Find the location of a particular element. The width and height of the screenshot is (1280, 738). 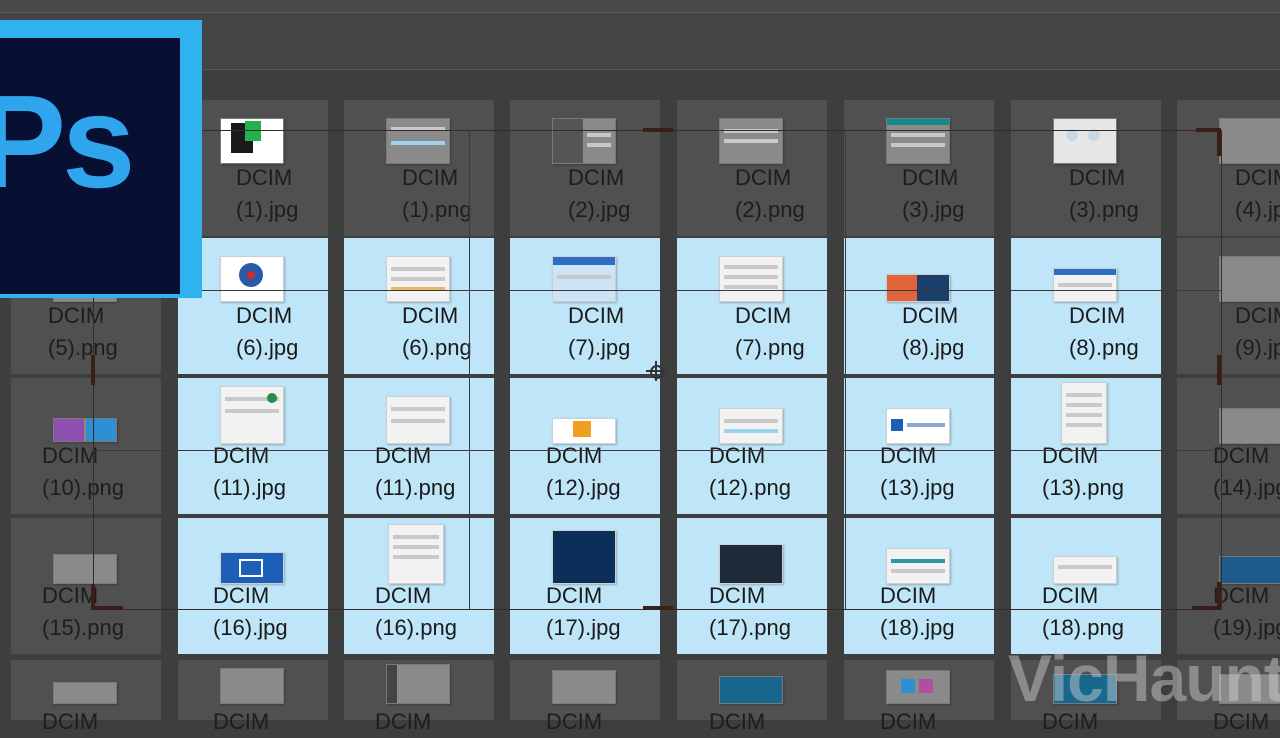

watermark: VicHaunt is located at coordinates (1144, 678).